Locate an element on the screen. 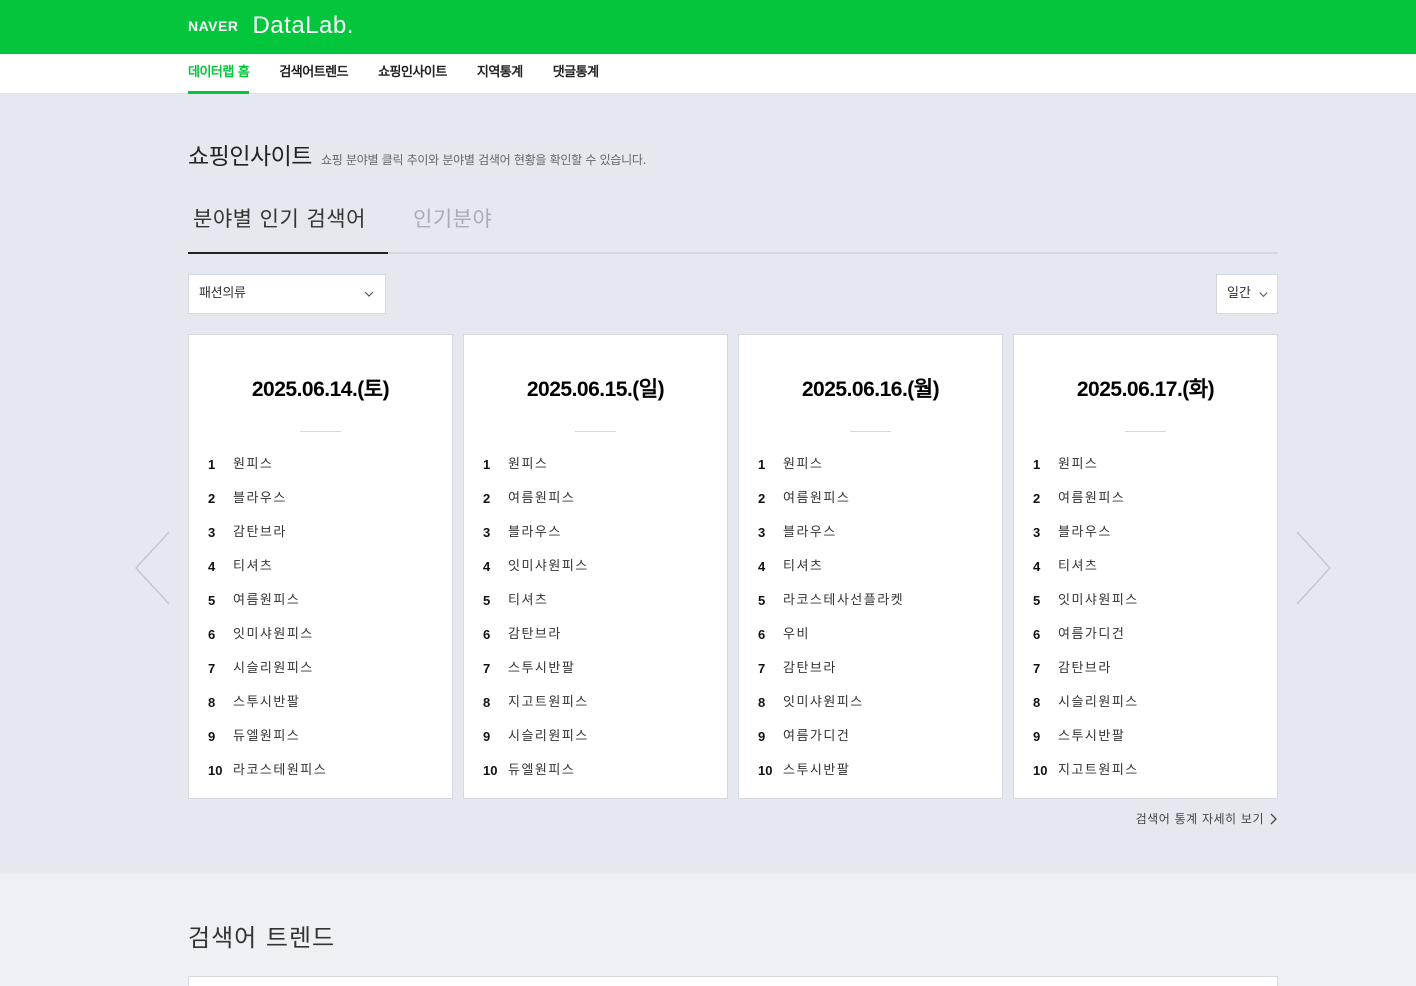  chevron-left-icon is located at coordinates (152, 568).